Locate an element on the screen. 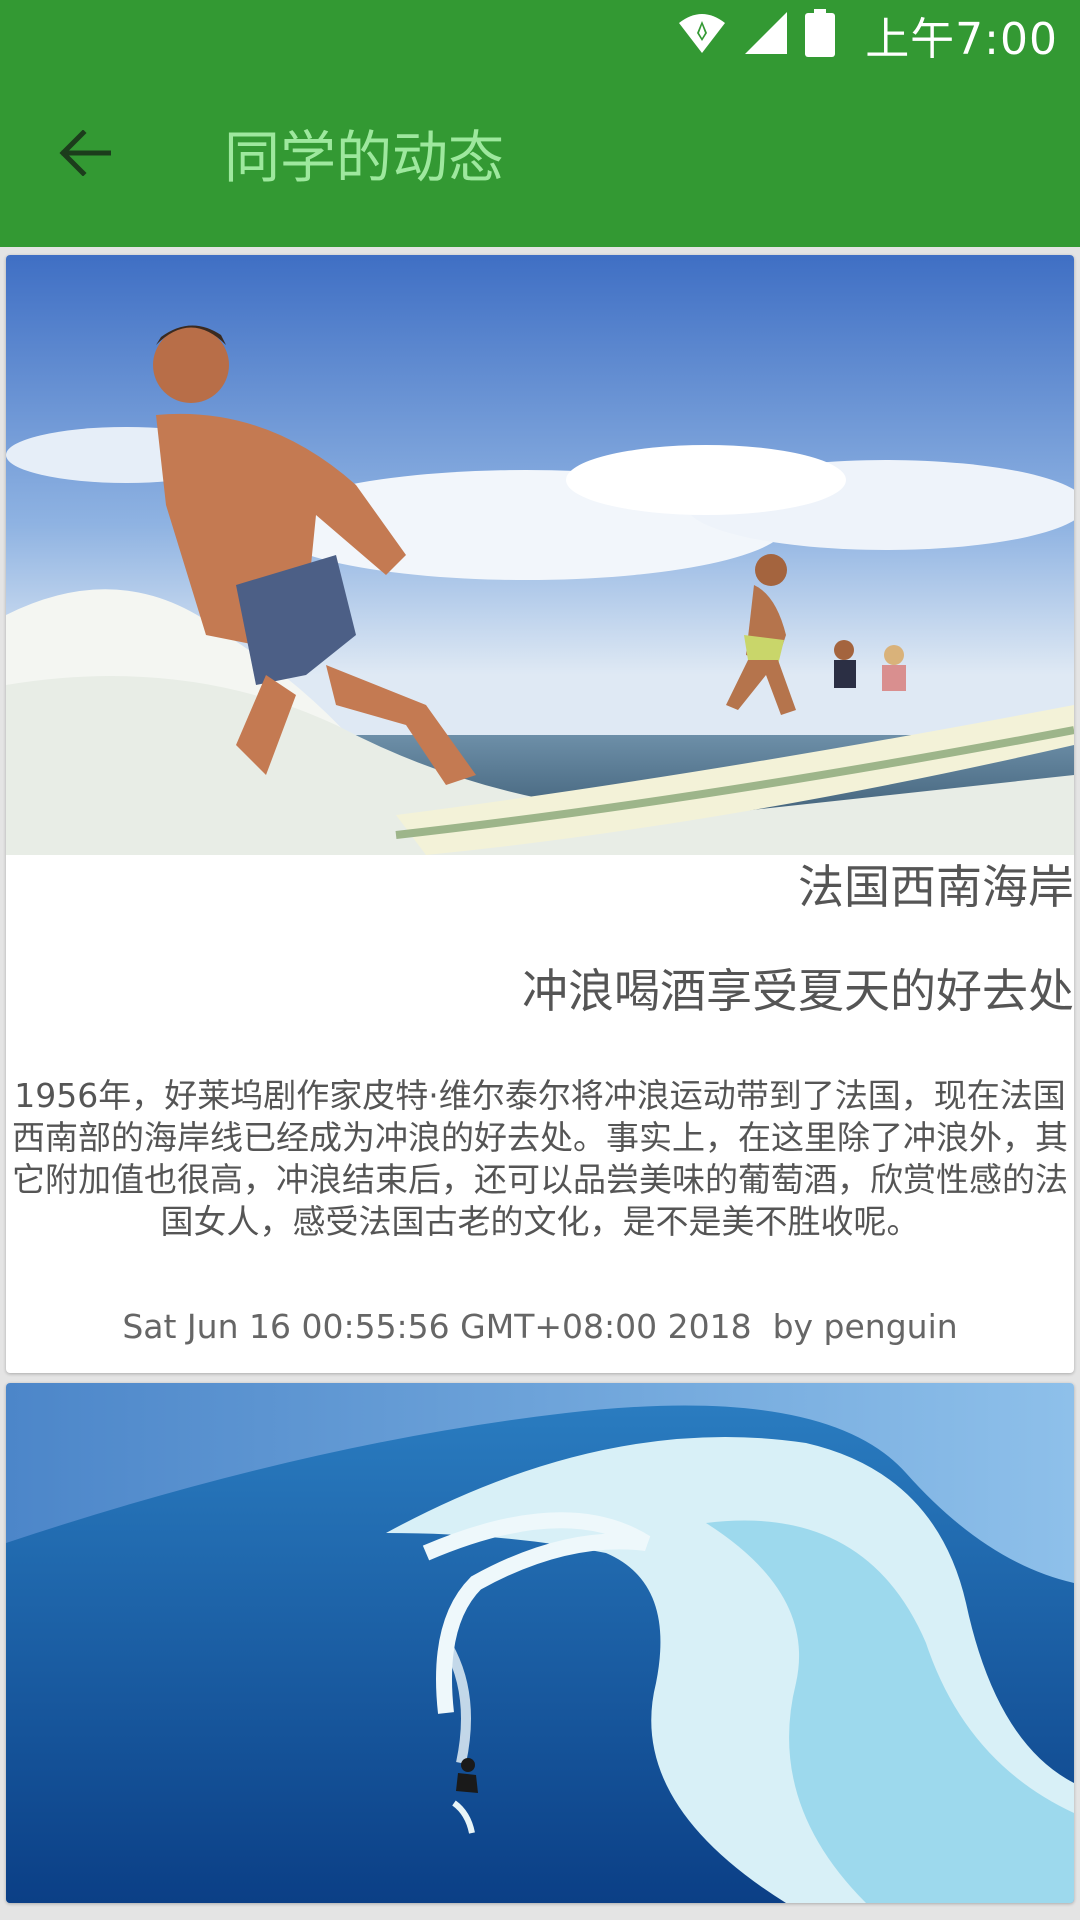 The height and width of the screenshot is (1920, 1080). status-bar: 上午7:00 is located at coordinates (867, 35).